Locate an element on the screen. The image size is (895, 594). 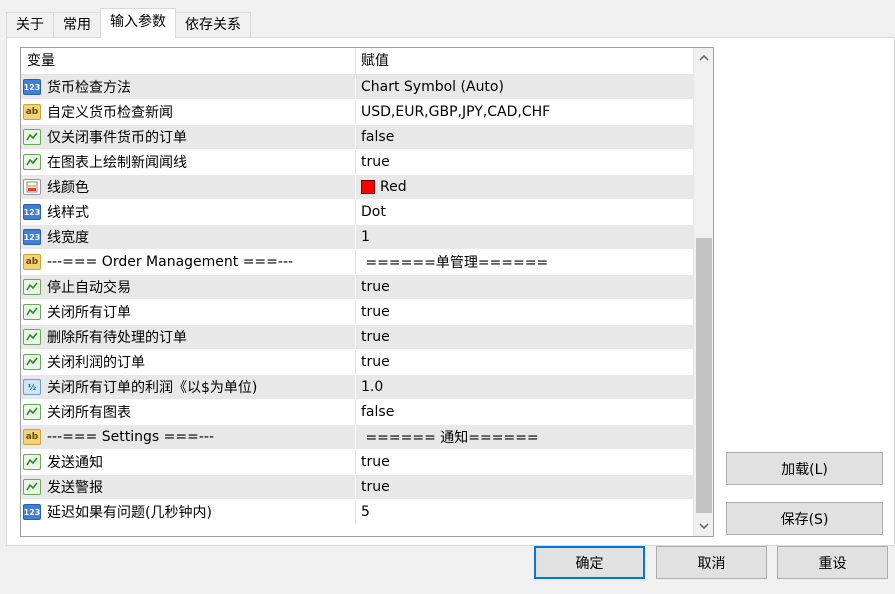
variable-label: 货币检查方法 is located at coordinates (89, 88).